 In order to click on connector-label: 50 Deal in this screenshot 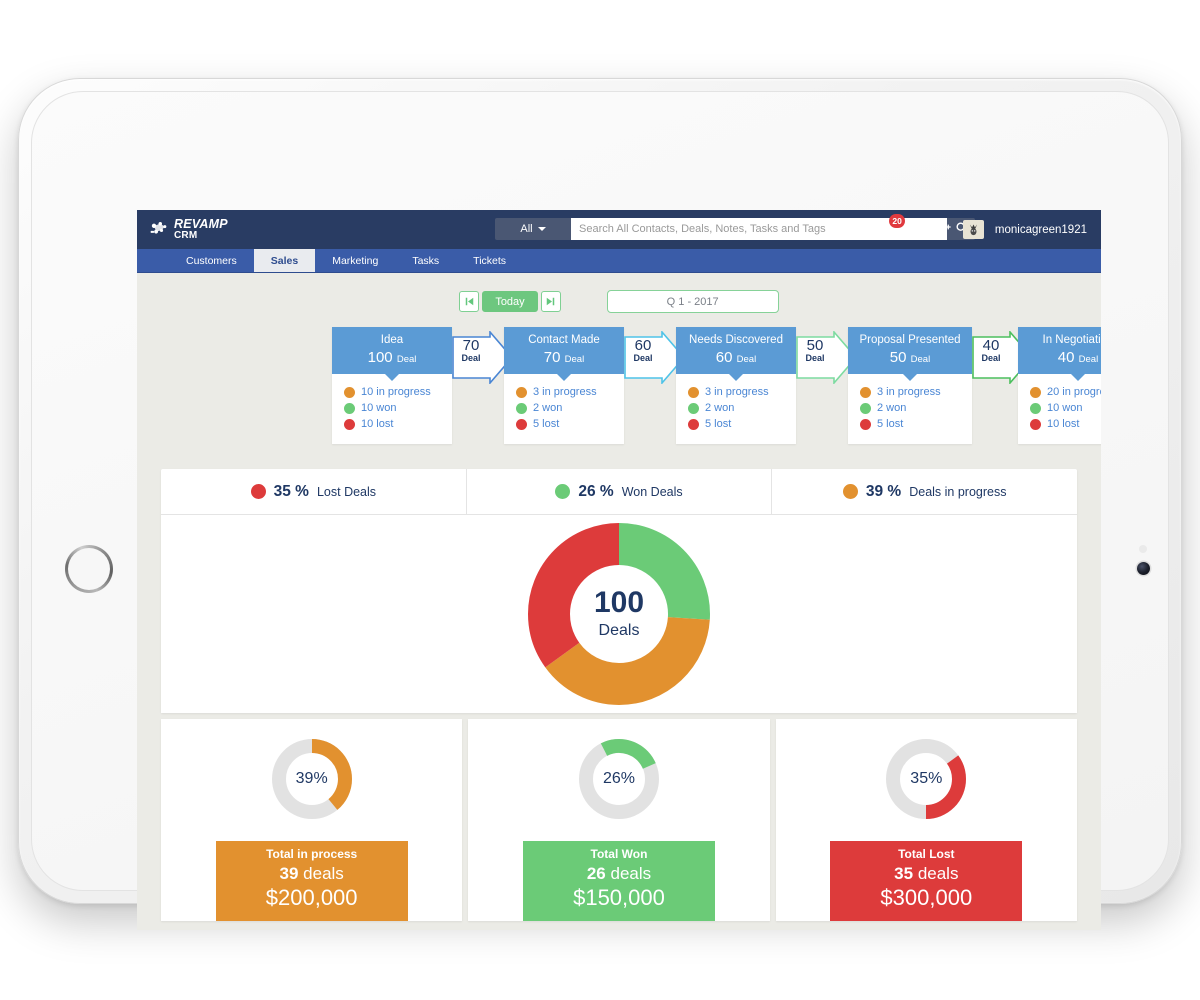, I will do `click(815, 350)`.